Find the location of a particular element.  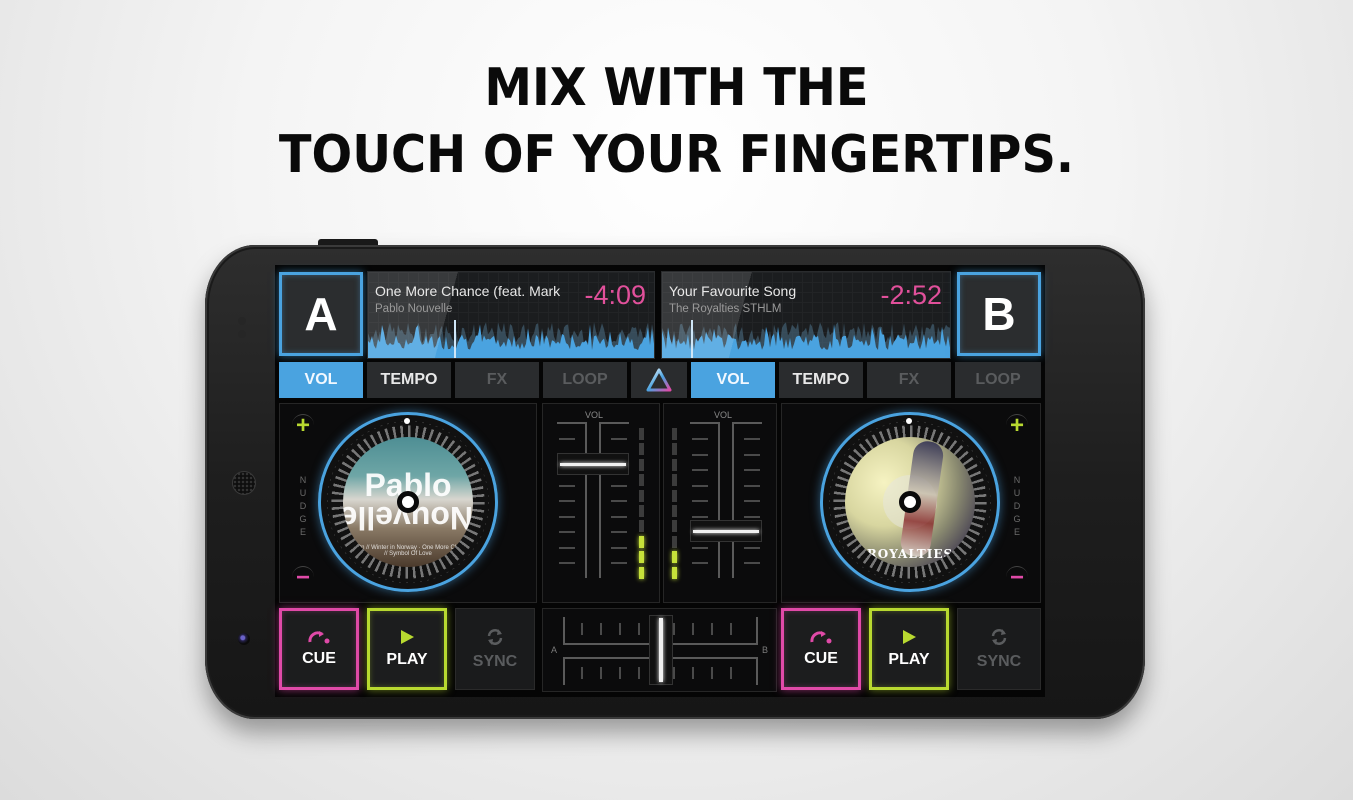

deck-b-tab-tempo: TEMPO is located at coordinates (821, 380).